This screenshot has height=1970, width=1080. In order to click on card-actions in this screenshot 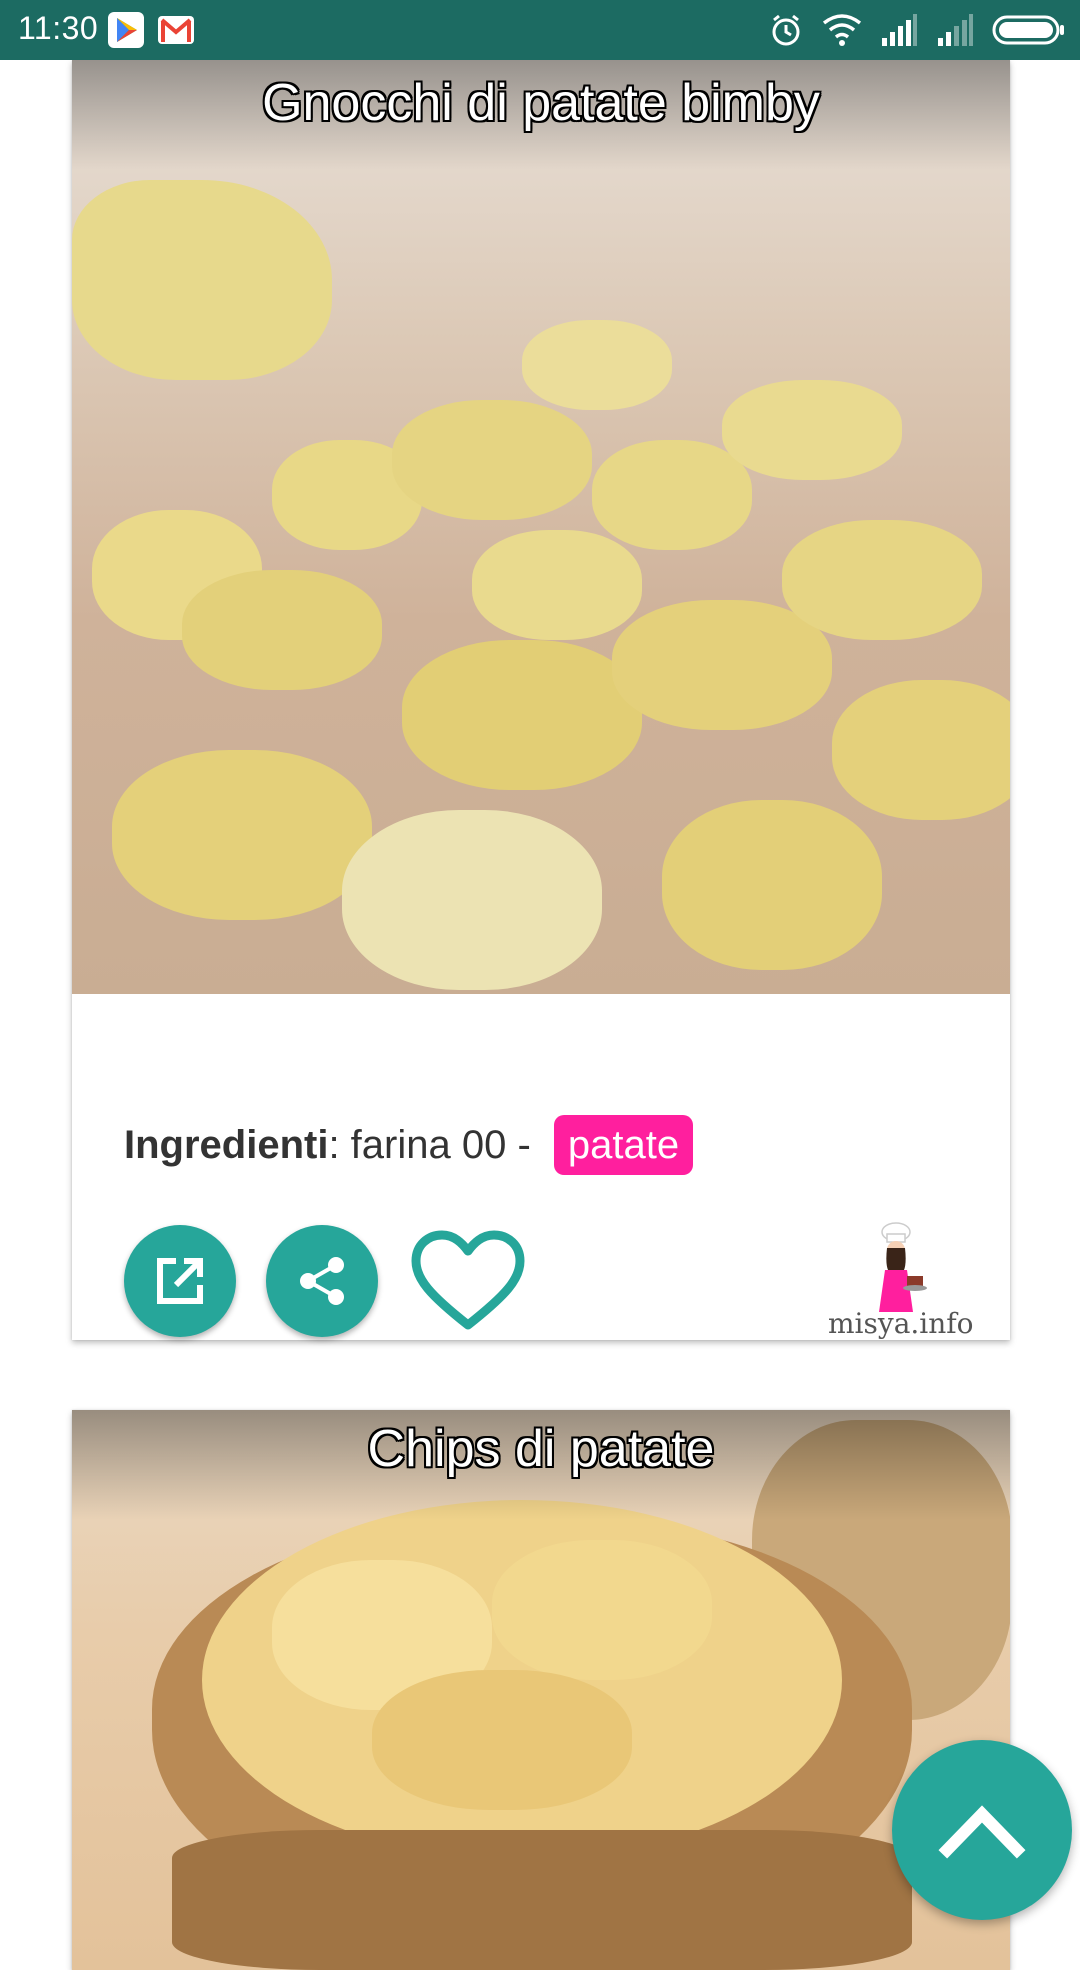, I will do `click(326, 1281)`.